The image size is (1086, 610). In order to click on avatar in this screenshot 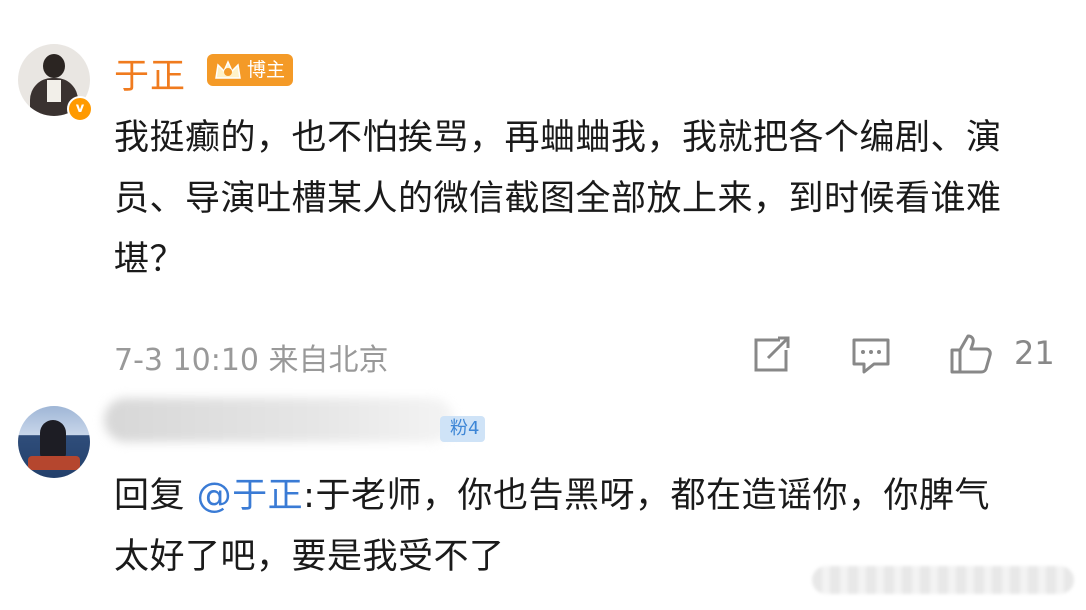, I will do `click(54, 442)`.